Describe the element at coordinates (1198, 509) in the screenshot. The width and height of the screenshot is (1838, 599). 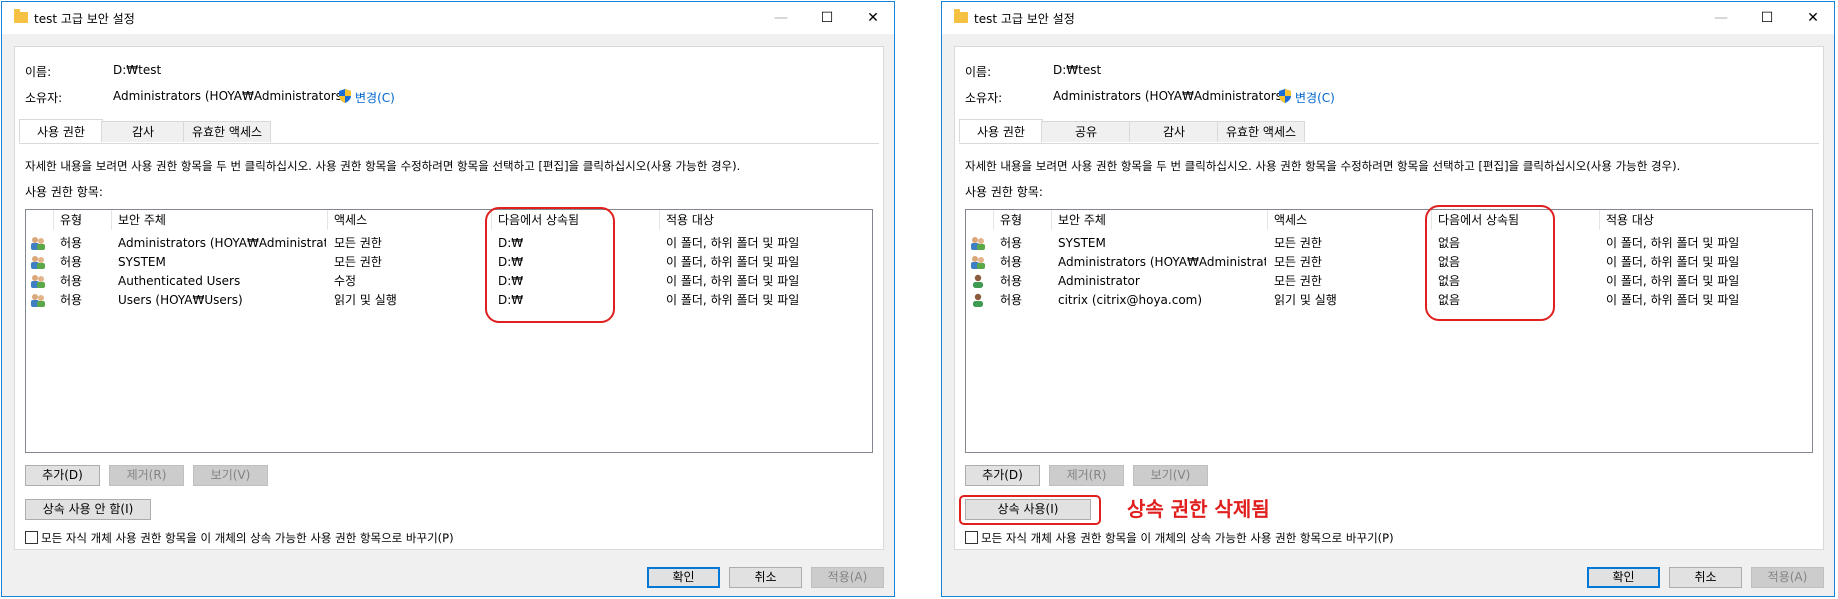
I see `inheritance-removed-annotation: 상속 권한 삭제됨` at that location.